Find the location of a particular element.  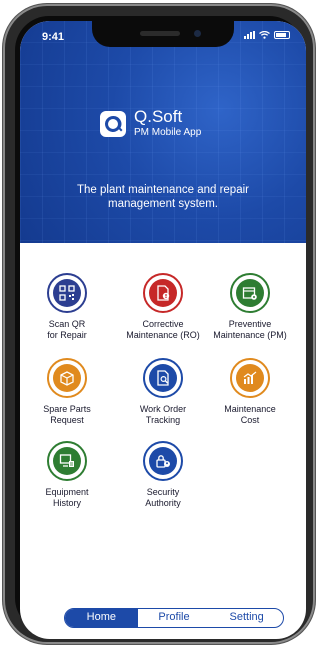

app-name: PM Mobile App is located at coordinates (168, 132).